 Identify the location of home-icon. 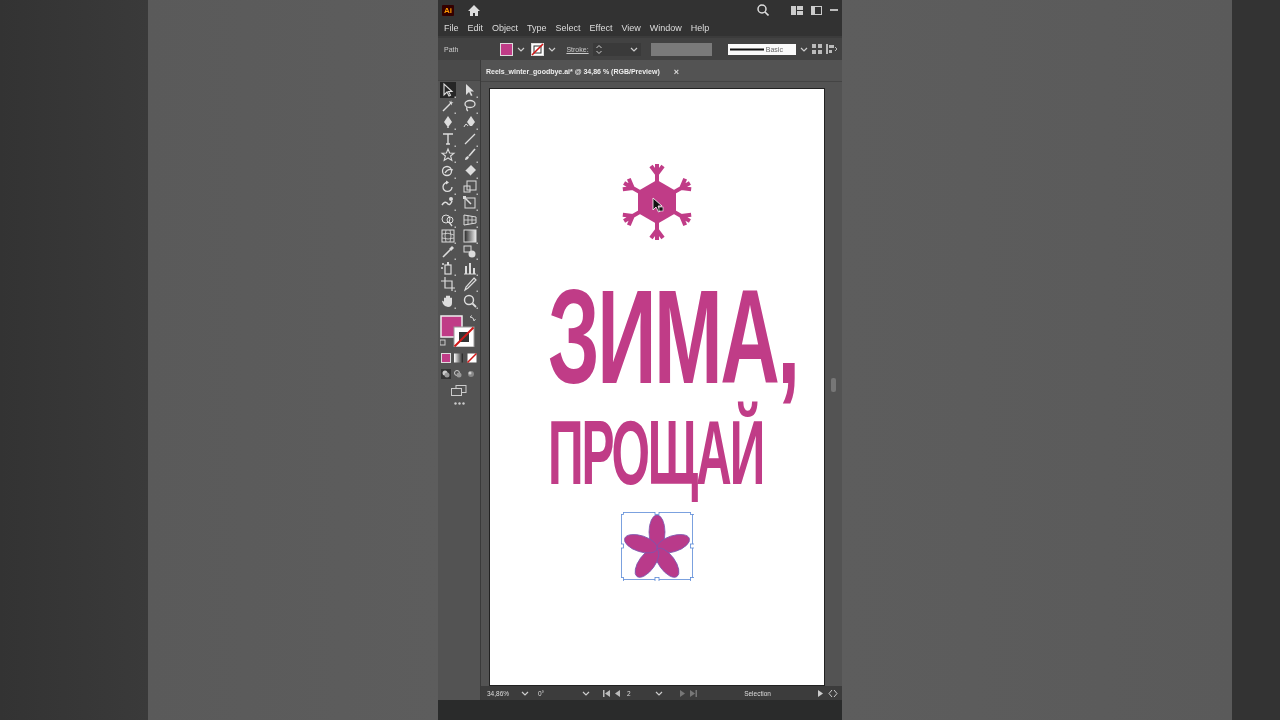
(474, 10).